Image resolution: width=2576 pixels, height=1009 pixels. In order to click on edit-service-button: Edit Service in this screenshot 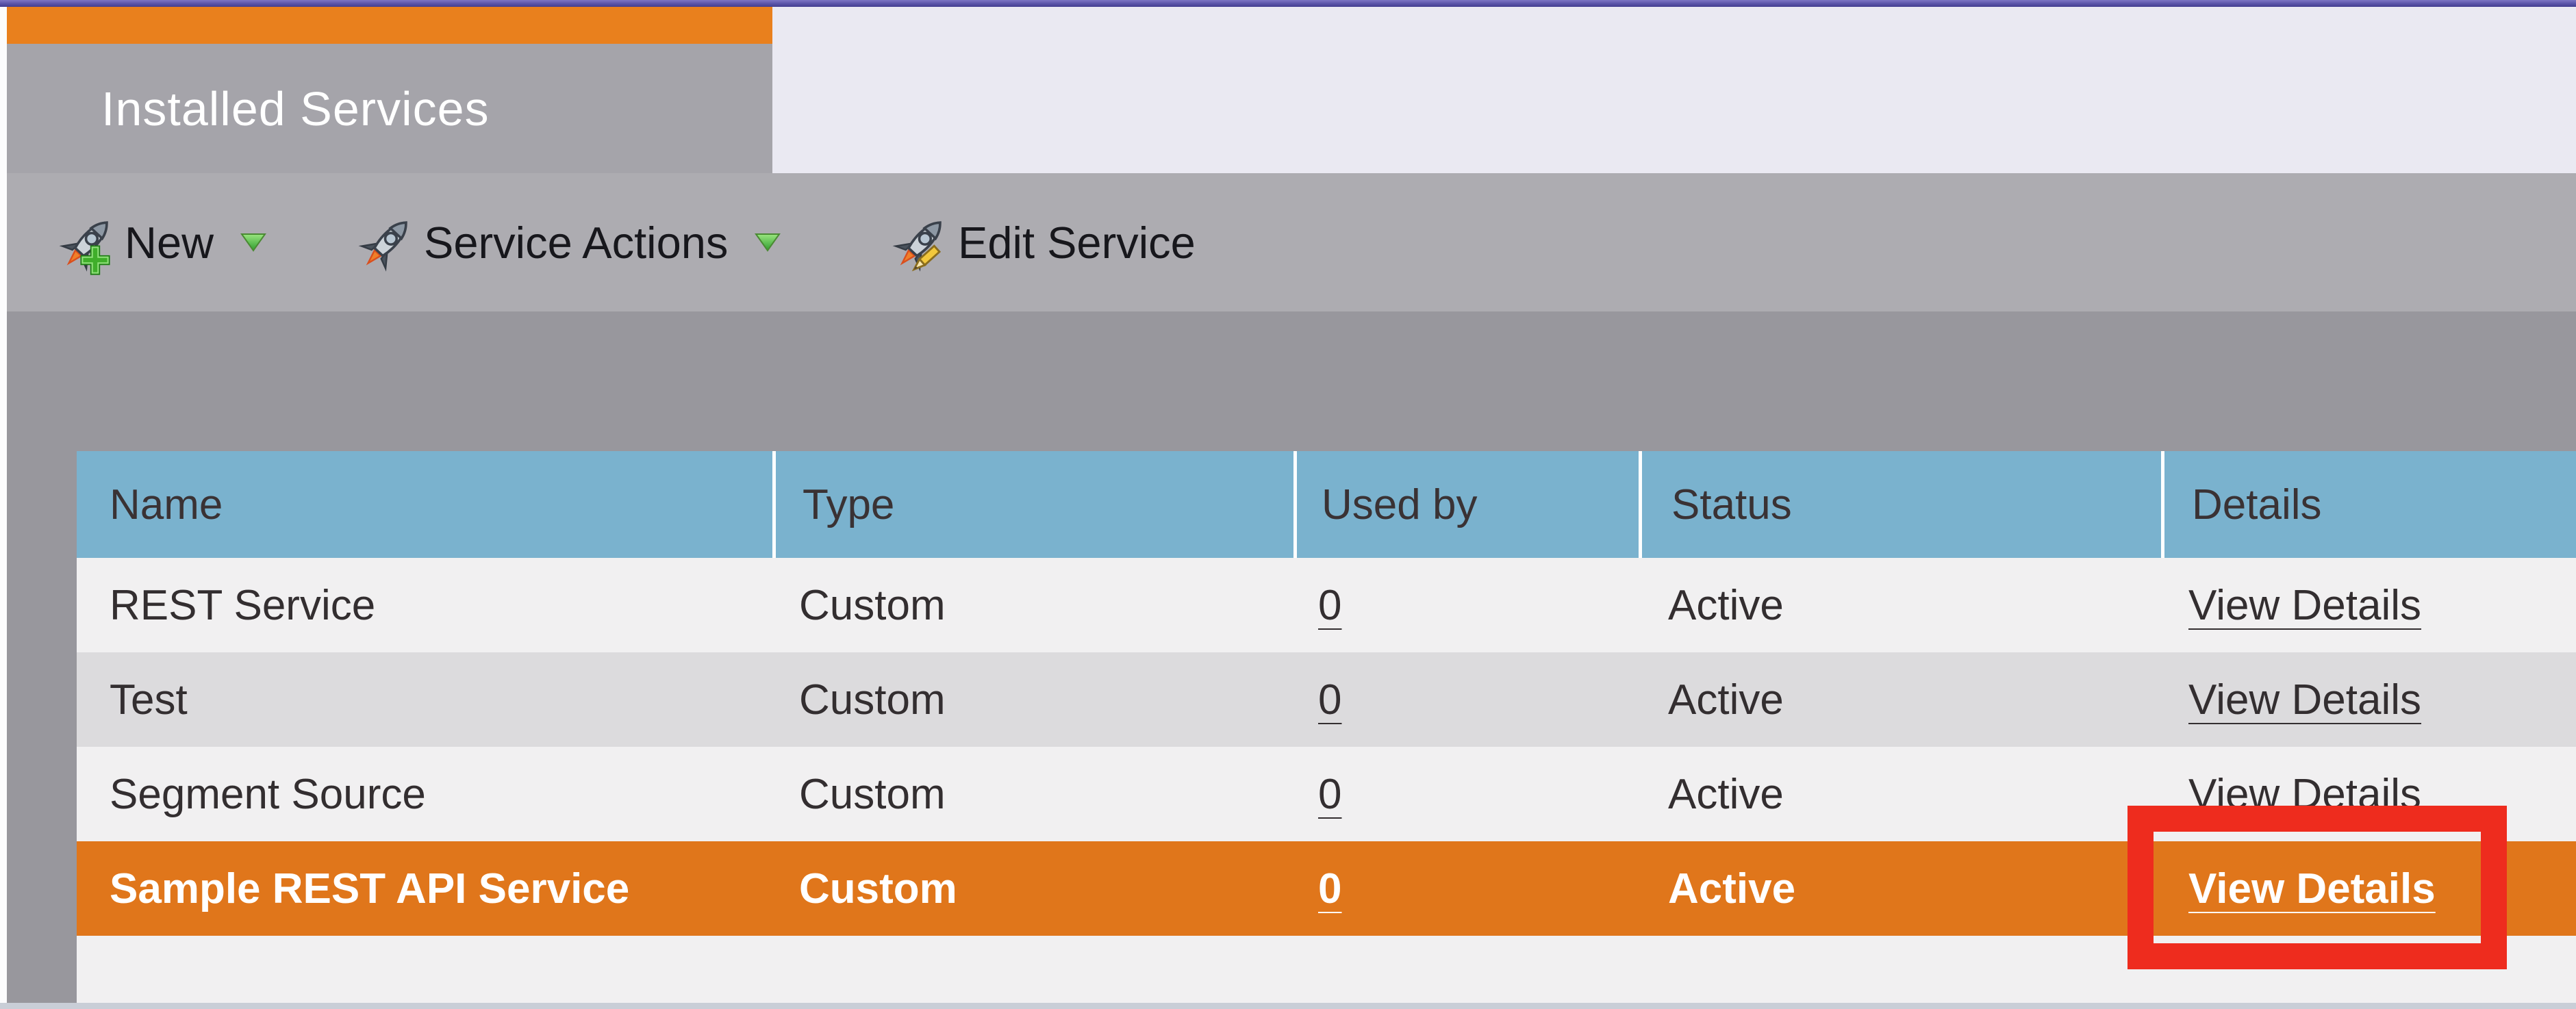, I will do `click(1044, 242)`.